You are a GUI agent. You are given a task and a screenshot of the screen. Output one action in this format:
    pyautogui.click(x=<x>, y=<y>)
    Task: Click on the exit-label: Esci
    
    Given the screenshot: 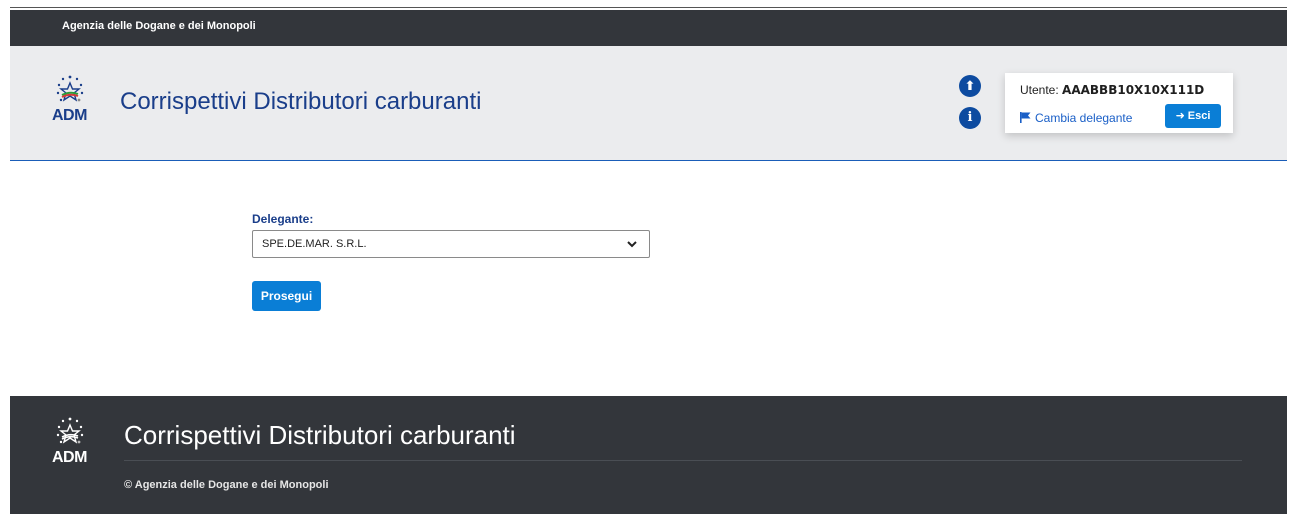 What is the action you would take?
    pyautogui.click(x=1199, y=116)
    